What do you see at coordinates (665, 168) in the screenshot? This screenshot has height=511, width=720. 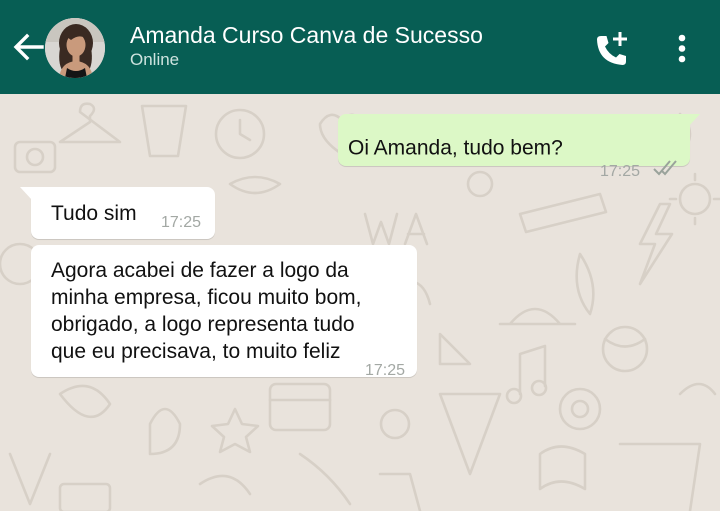 I see `double-check-icon` at bounding box center [665, 168].